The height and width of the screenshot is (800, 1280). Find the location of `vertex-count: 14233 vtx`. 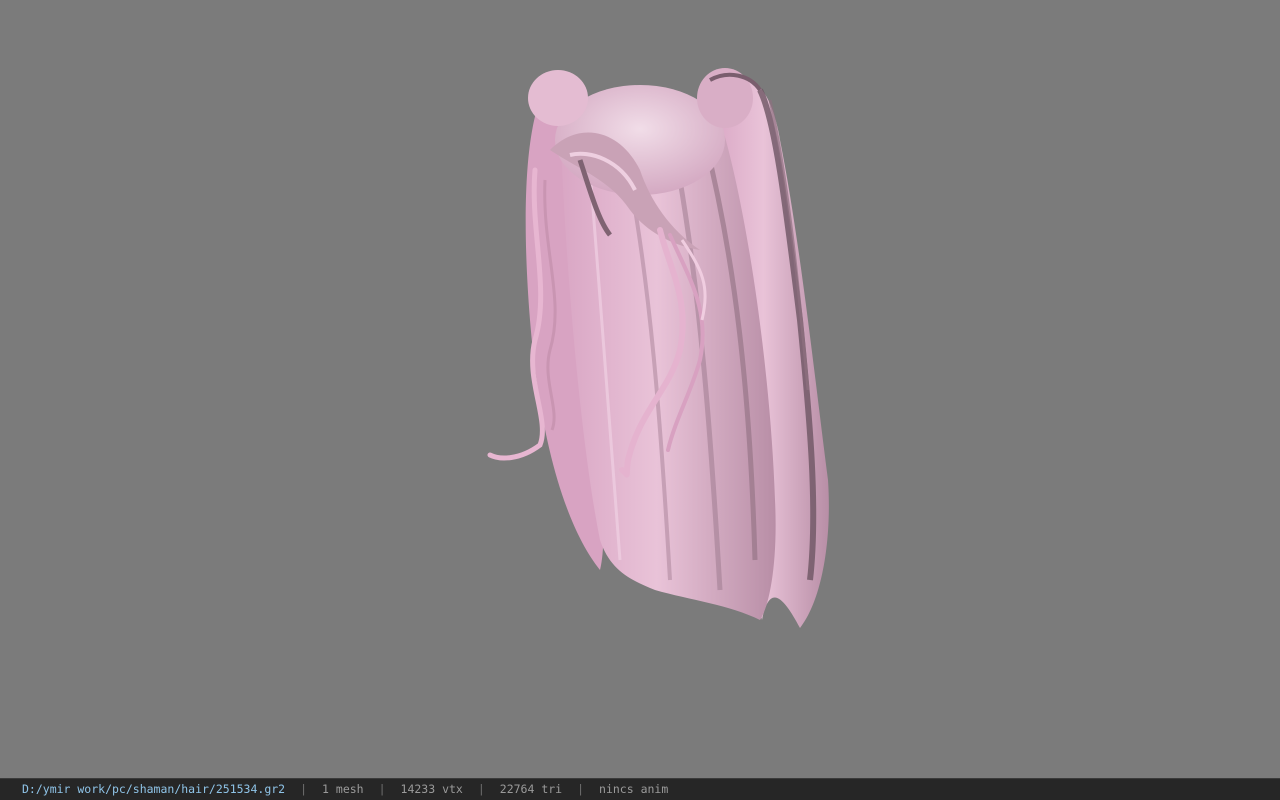

vertex-count: 14233 vtx is located at coordinates (431, 789).